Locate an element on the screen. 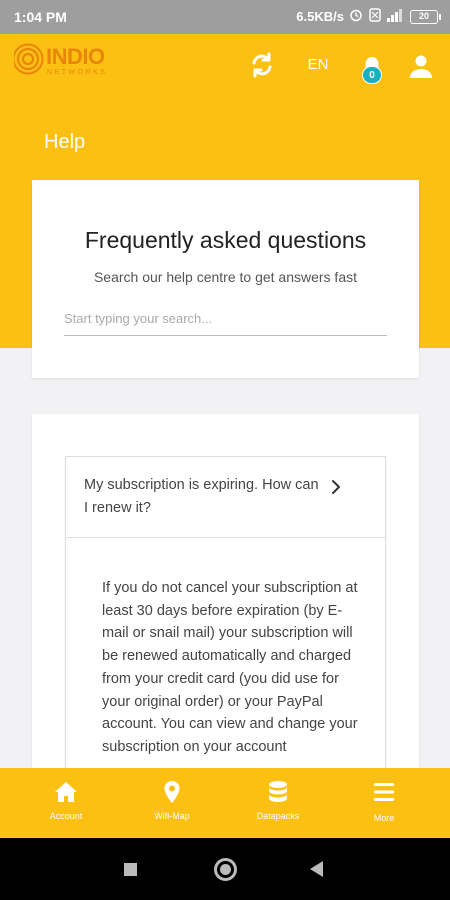  nav-account: Account is located at coordinates (66, 803).